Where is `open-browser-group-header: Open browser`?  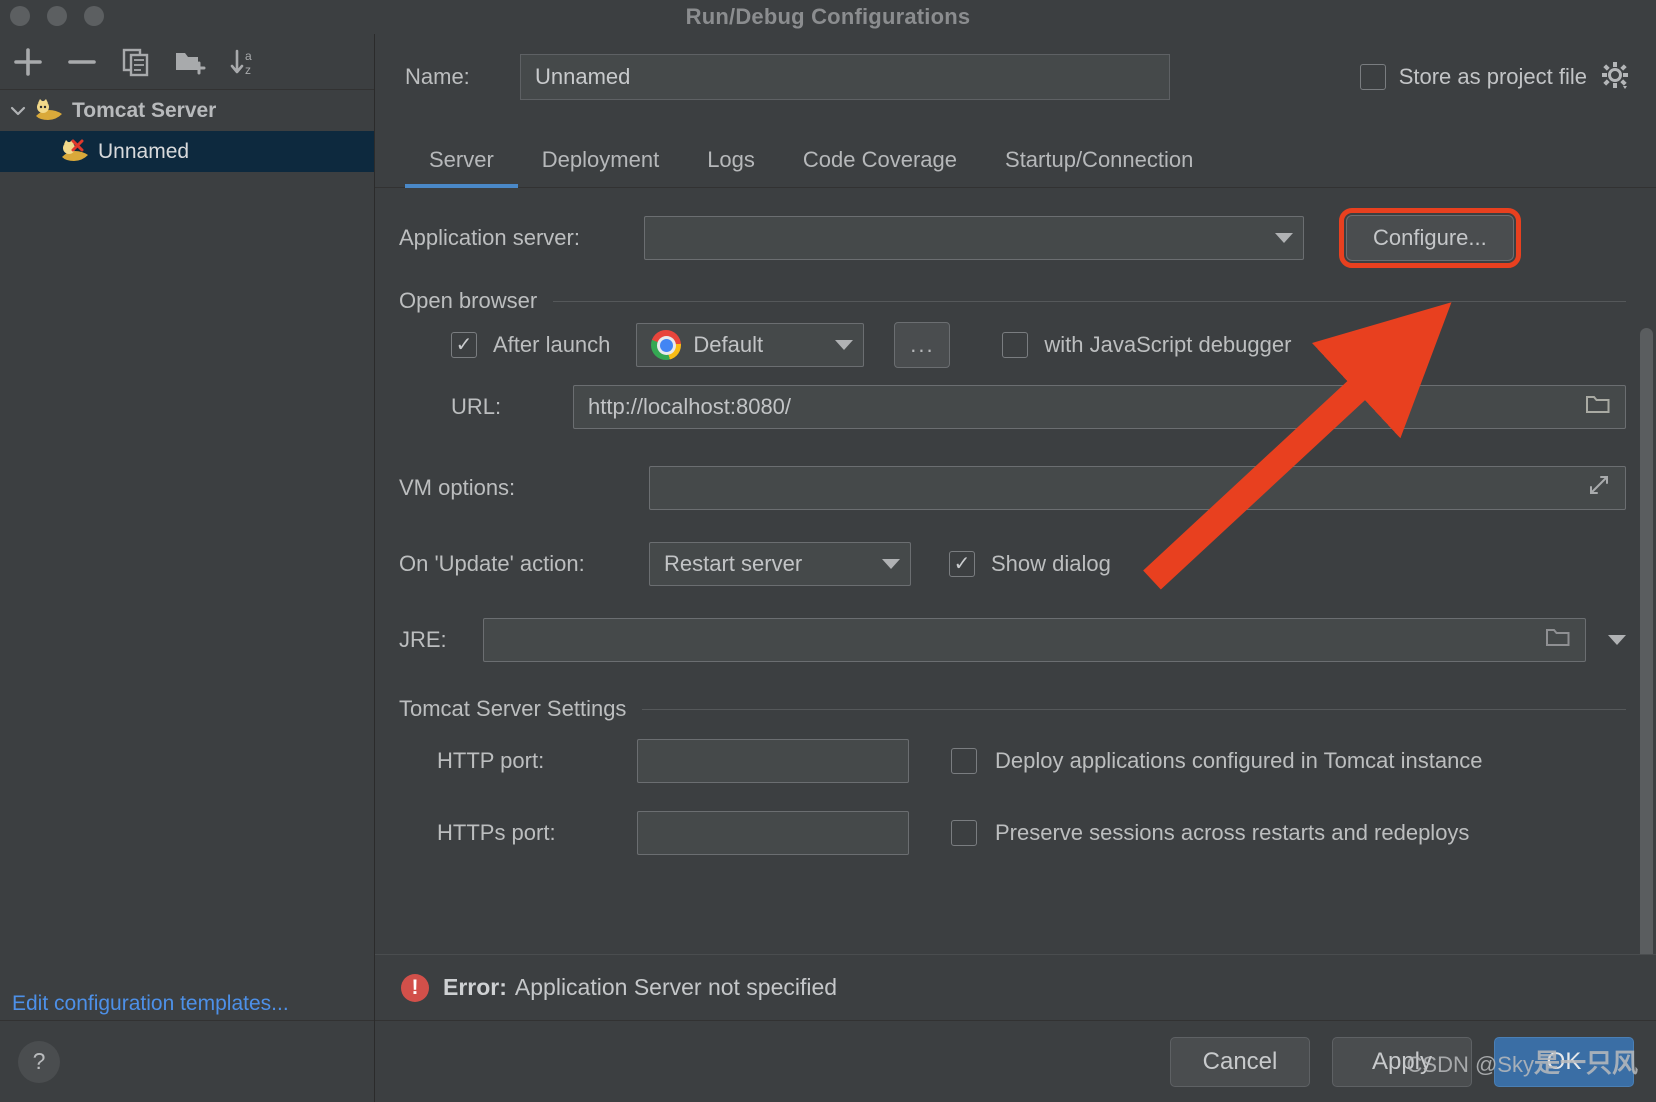 open-browser-group-header: Open browser is located at coordinates (1012, 301).